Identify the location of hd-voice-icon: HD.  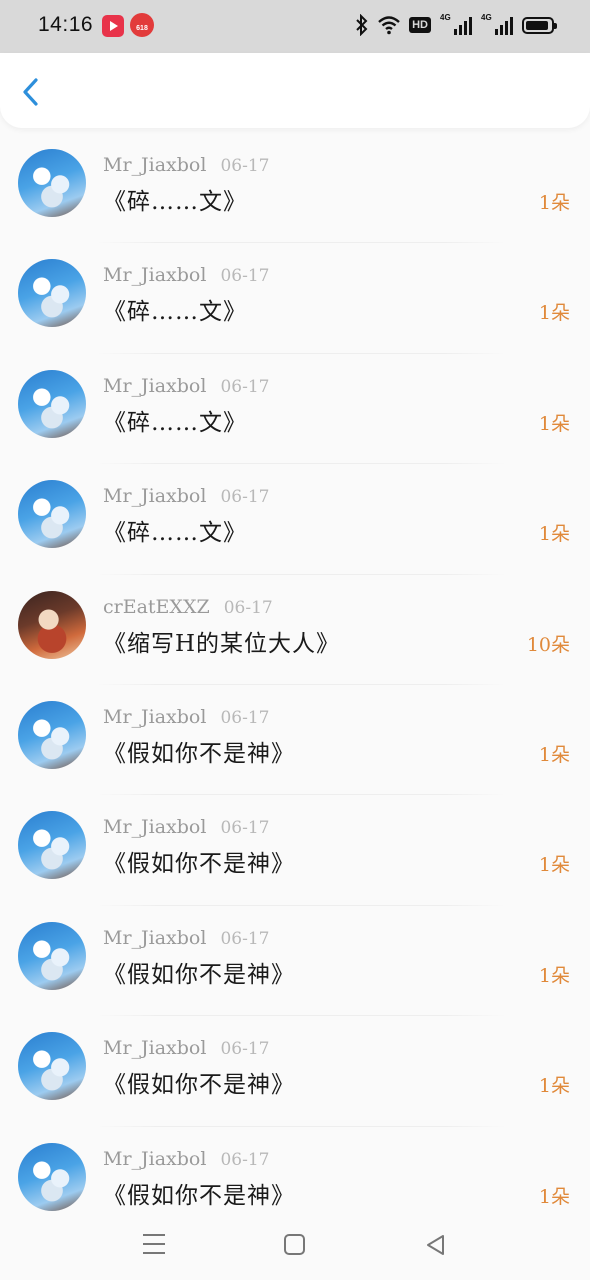
(420, 25).